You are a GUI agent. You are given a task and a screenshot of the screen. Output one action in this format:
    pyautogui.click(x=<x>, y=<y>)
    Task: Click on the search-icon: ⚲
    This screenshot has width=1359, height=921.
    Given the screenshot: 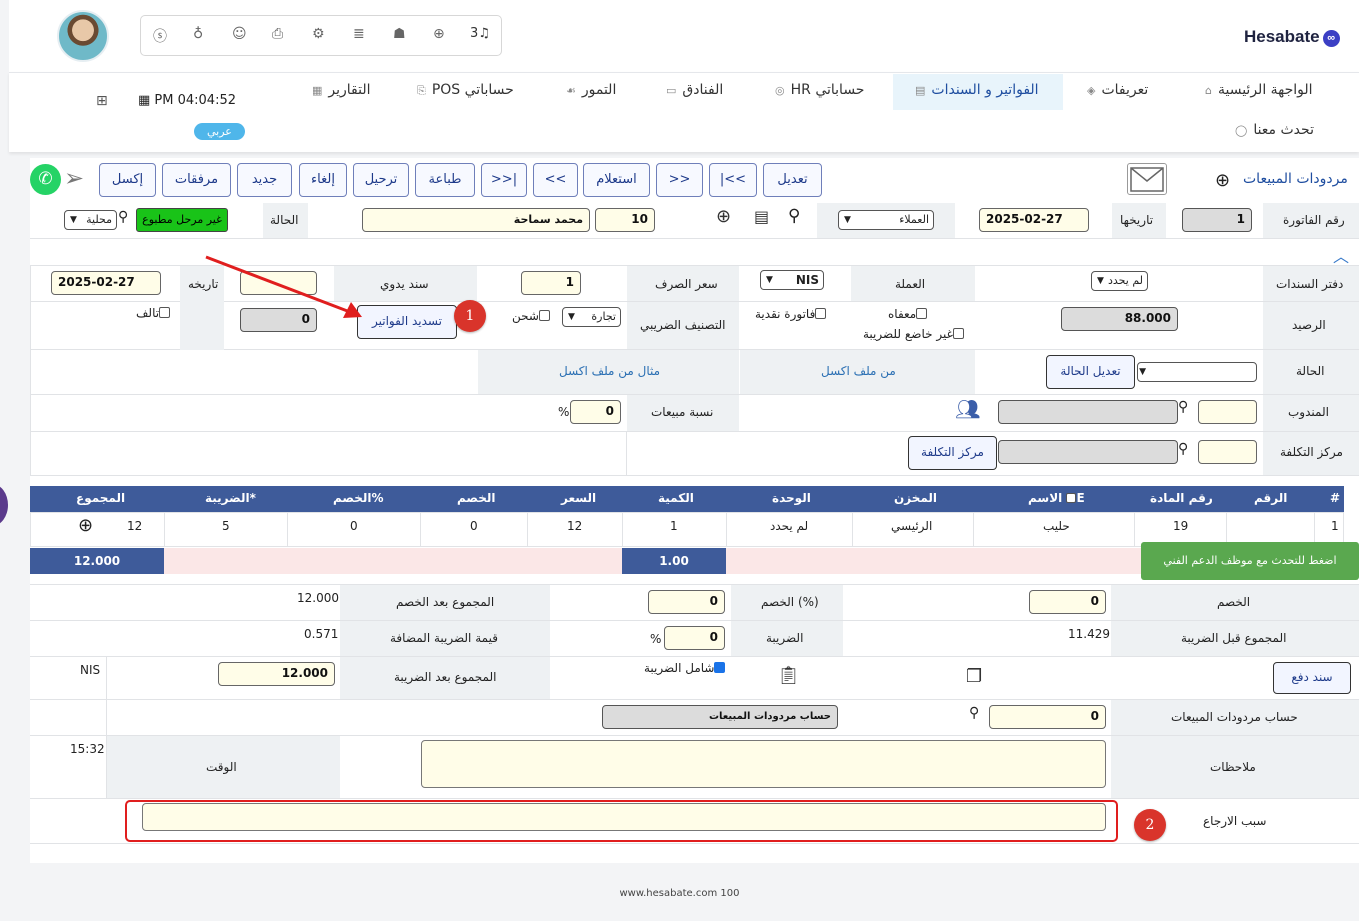 What is the action you would take?
    pyautogui.click(x=794, y=216)
    